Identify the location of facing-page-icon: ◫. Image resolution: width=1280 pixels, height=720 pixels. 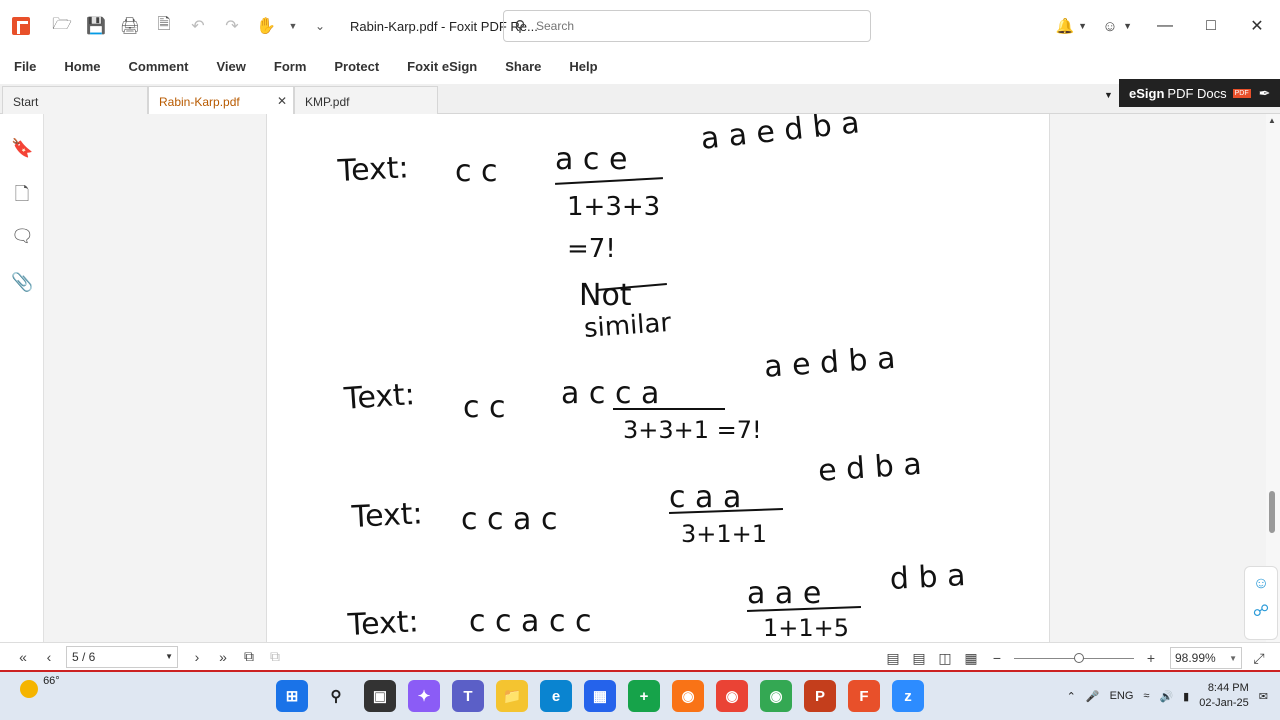
(945, 658).